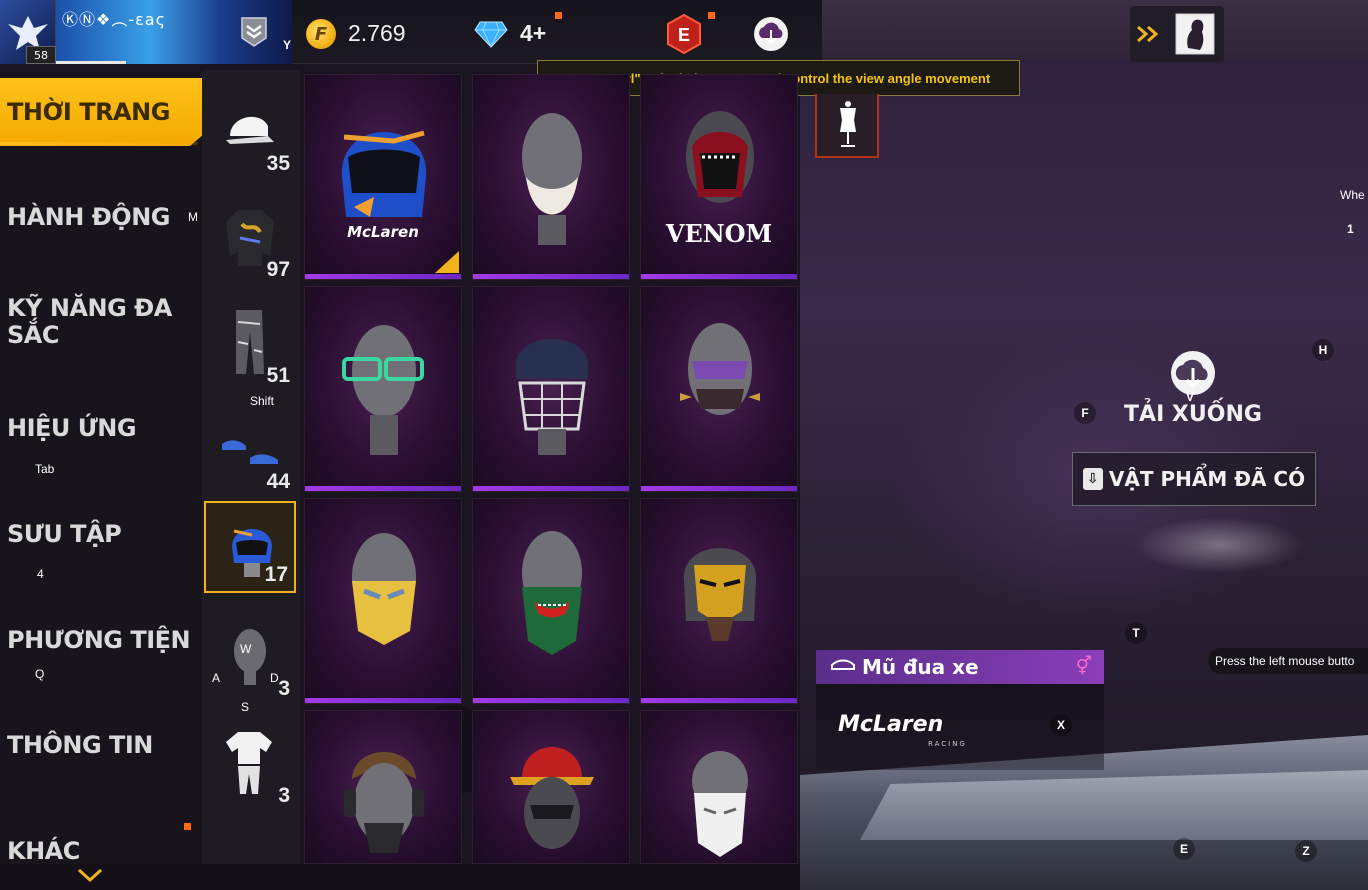 This screenshot has width=1368, height=890. Describe the element at coordinates (1306, 851) in the screenshot. I see `key-hint-z: Z` at that location.